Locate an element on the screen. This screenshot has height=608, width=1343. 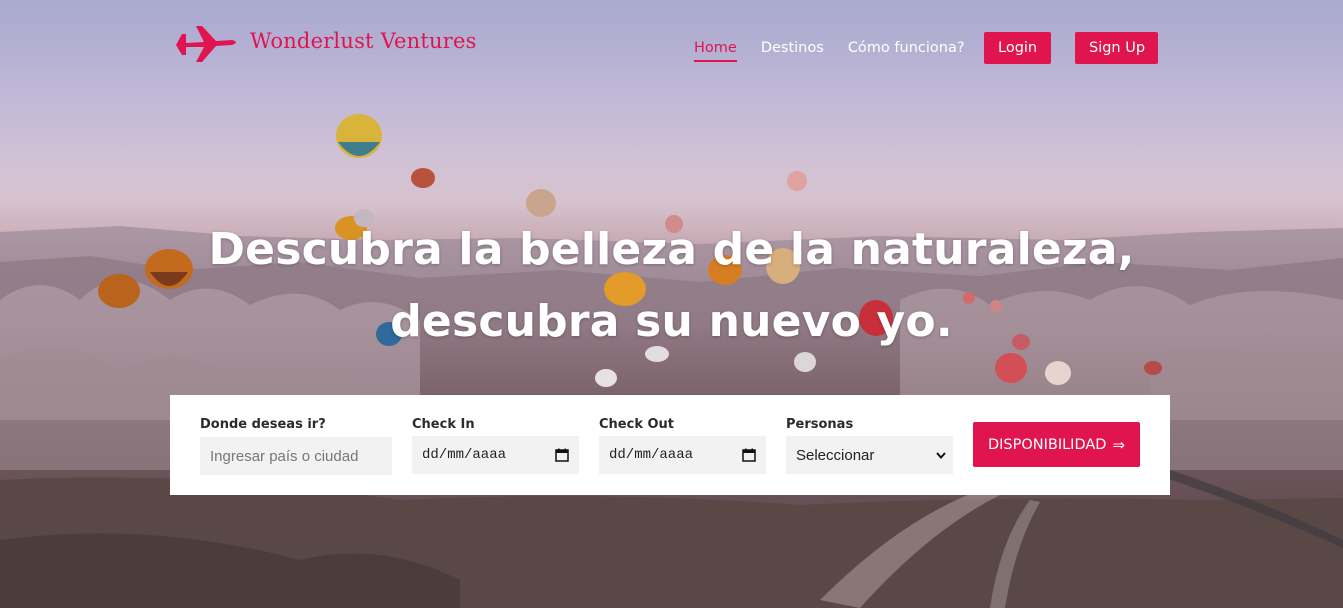
destination-field: Donde deseas ir? Ingresar país o ciudad is located at coordinates (296, 446).